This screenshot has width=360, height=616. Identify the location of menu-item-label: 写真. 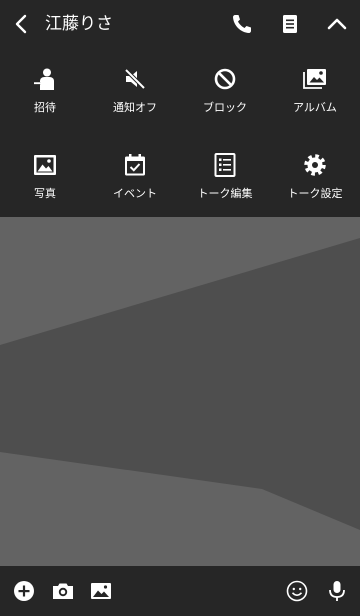
(45, 193).